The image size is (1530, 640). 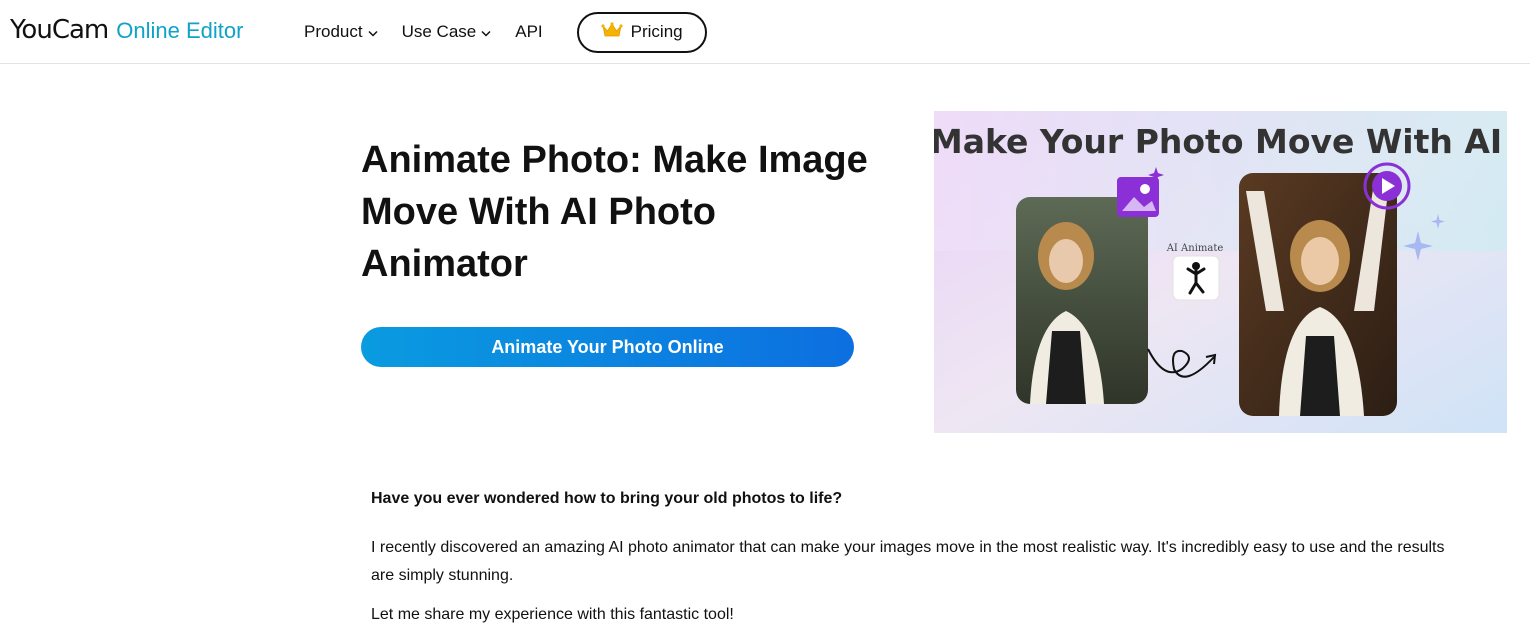 I want to click on ai-animate-label: AI Animate, so click(x=1195, y=248).